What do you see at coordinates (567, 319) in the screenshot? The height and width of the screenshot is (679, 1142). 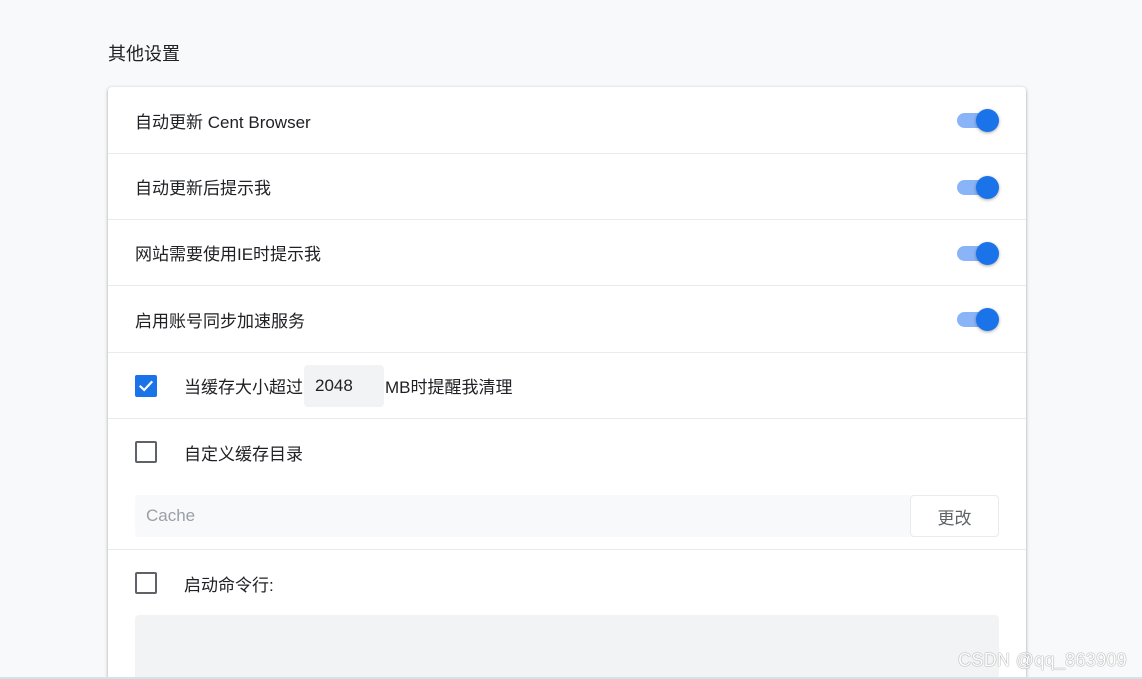 I see `toggle-row-sync-accel: 启用账号同步加速服务` at bounding box center [567, 319].